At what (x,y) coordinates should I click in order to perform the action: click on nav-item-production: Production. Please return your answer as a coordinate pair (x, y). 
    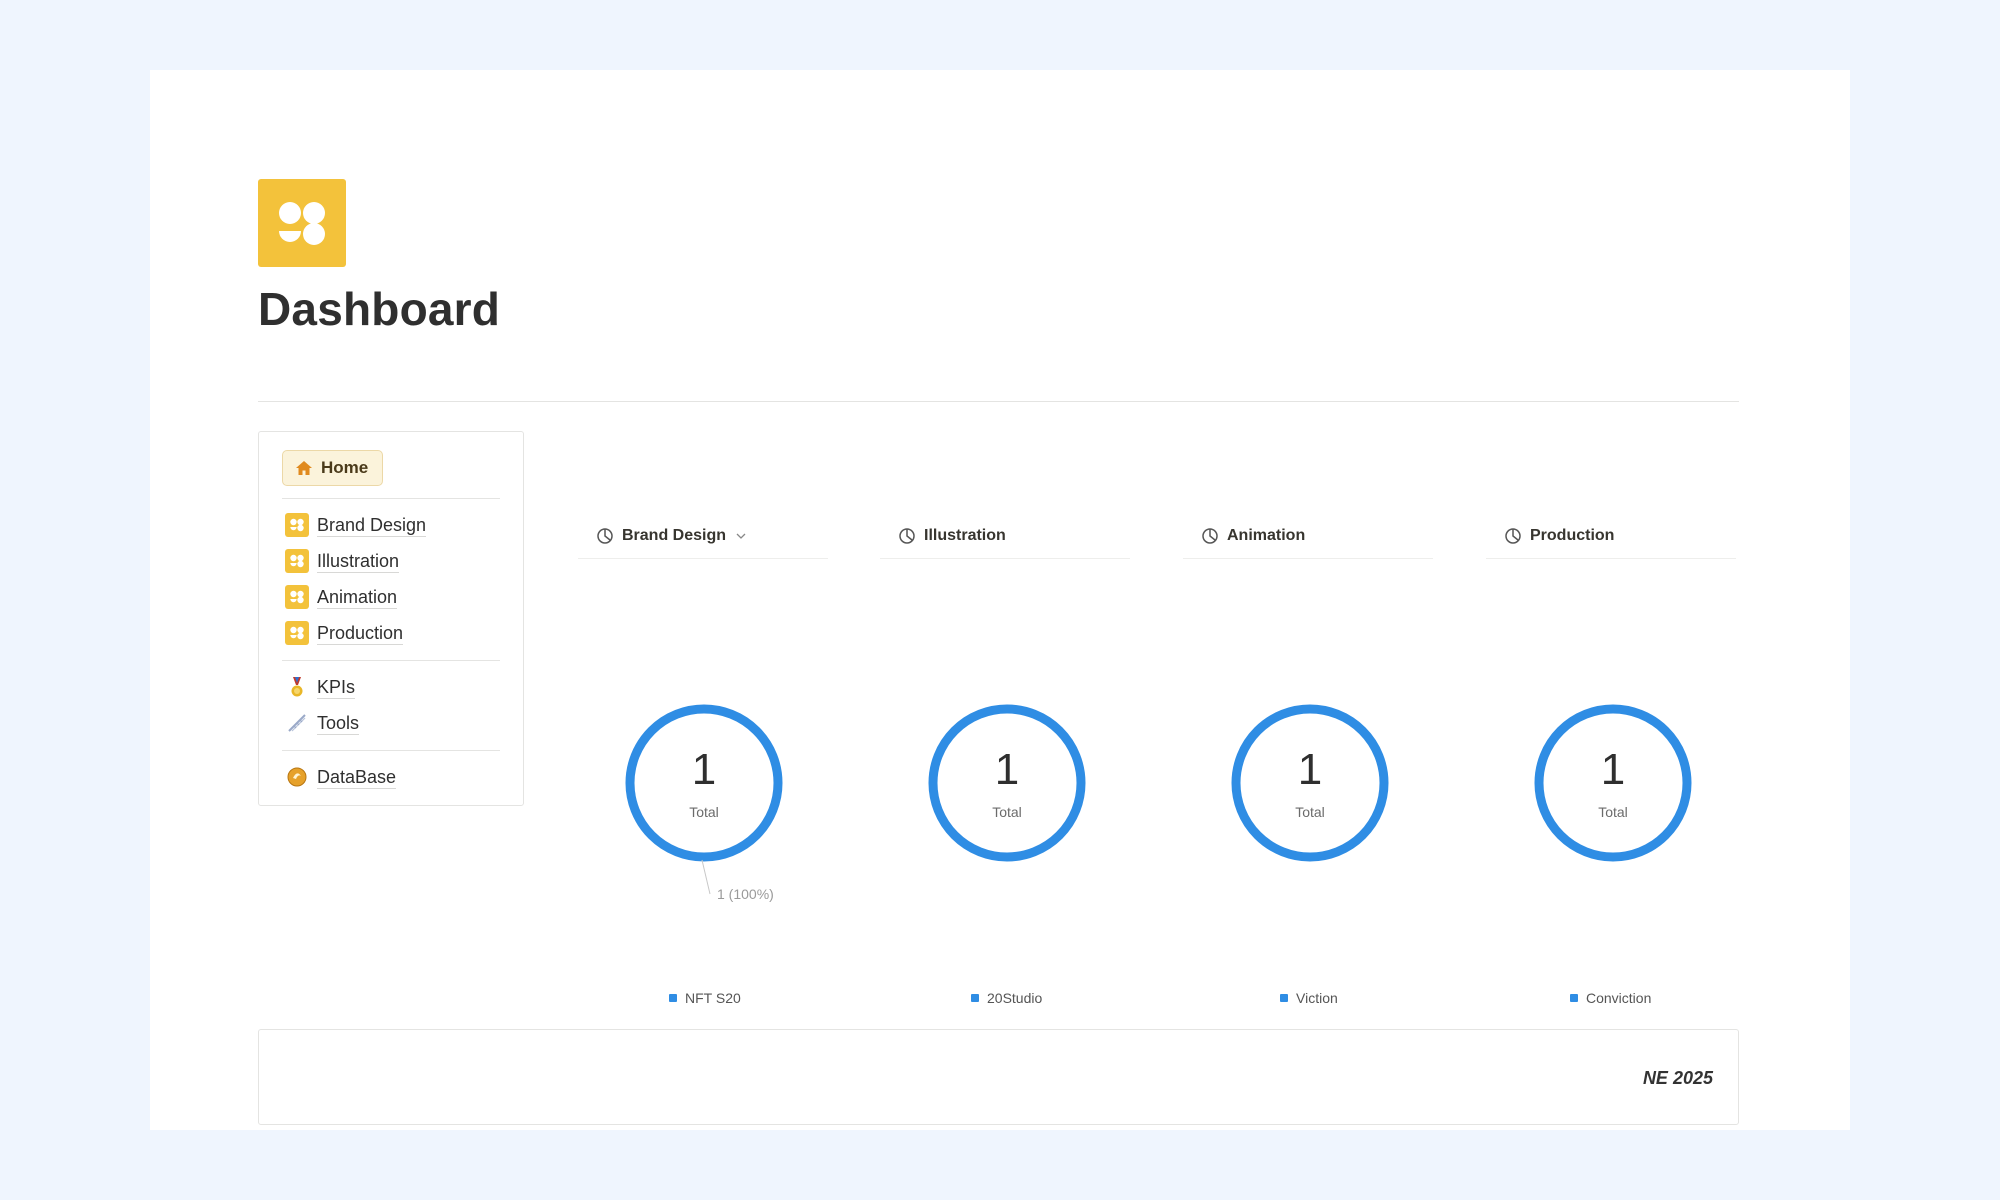
    Looking at the image, I should click on (344, 633).